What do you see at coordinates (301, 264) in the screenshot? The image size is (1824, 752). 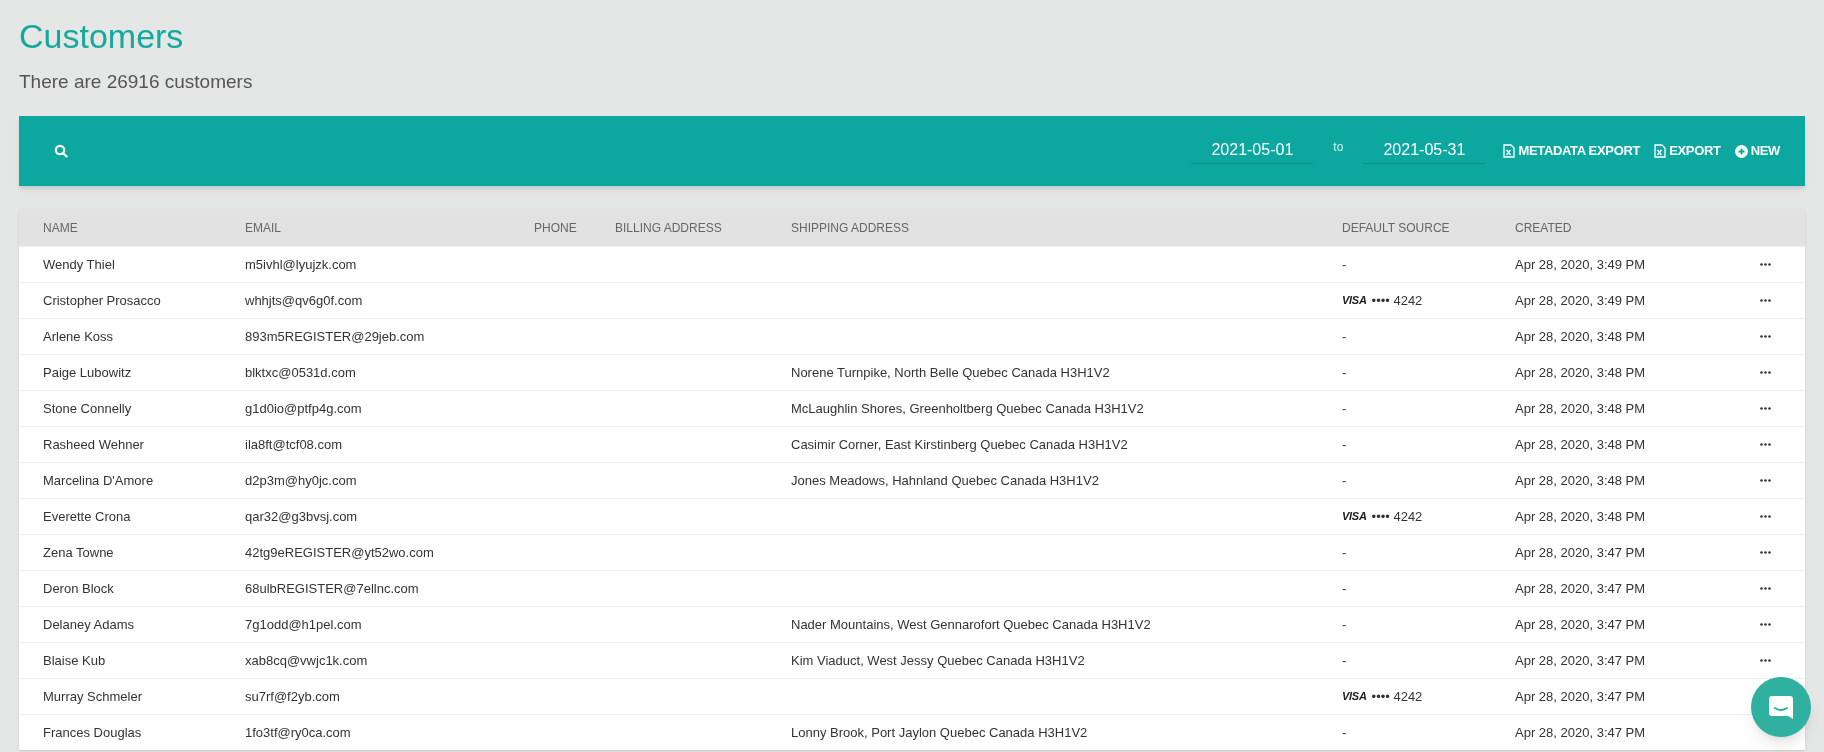 I see `email-cell: m5ivhl@lyujzk.com` at bounding box center [301, 264].